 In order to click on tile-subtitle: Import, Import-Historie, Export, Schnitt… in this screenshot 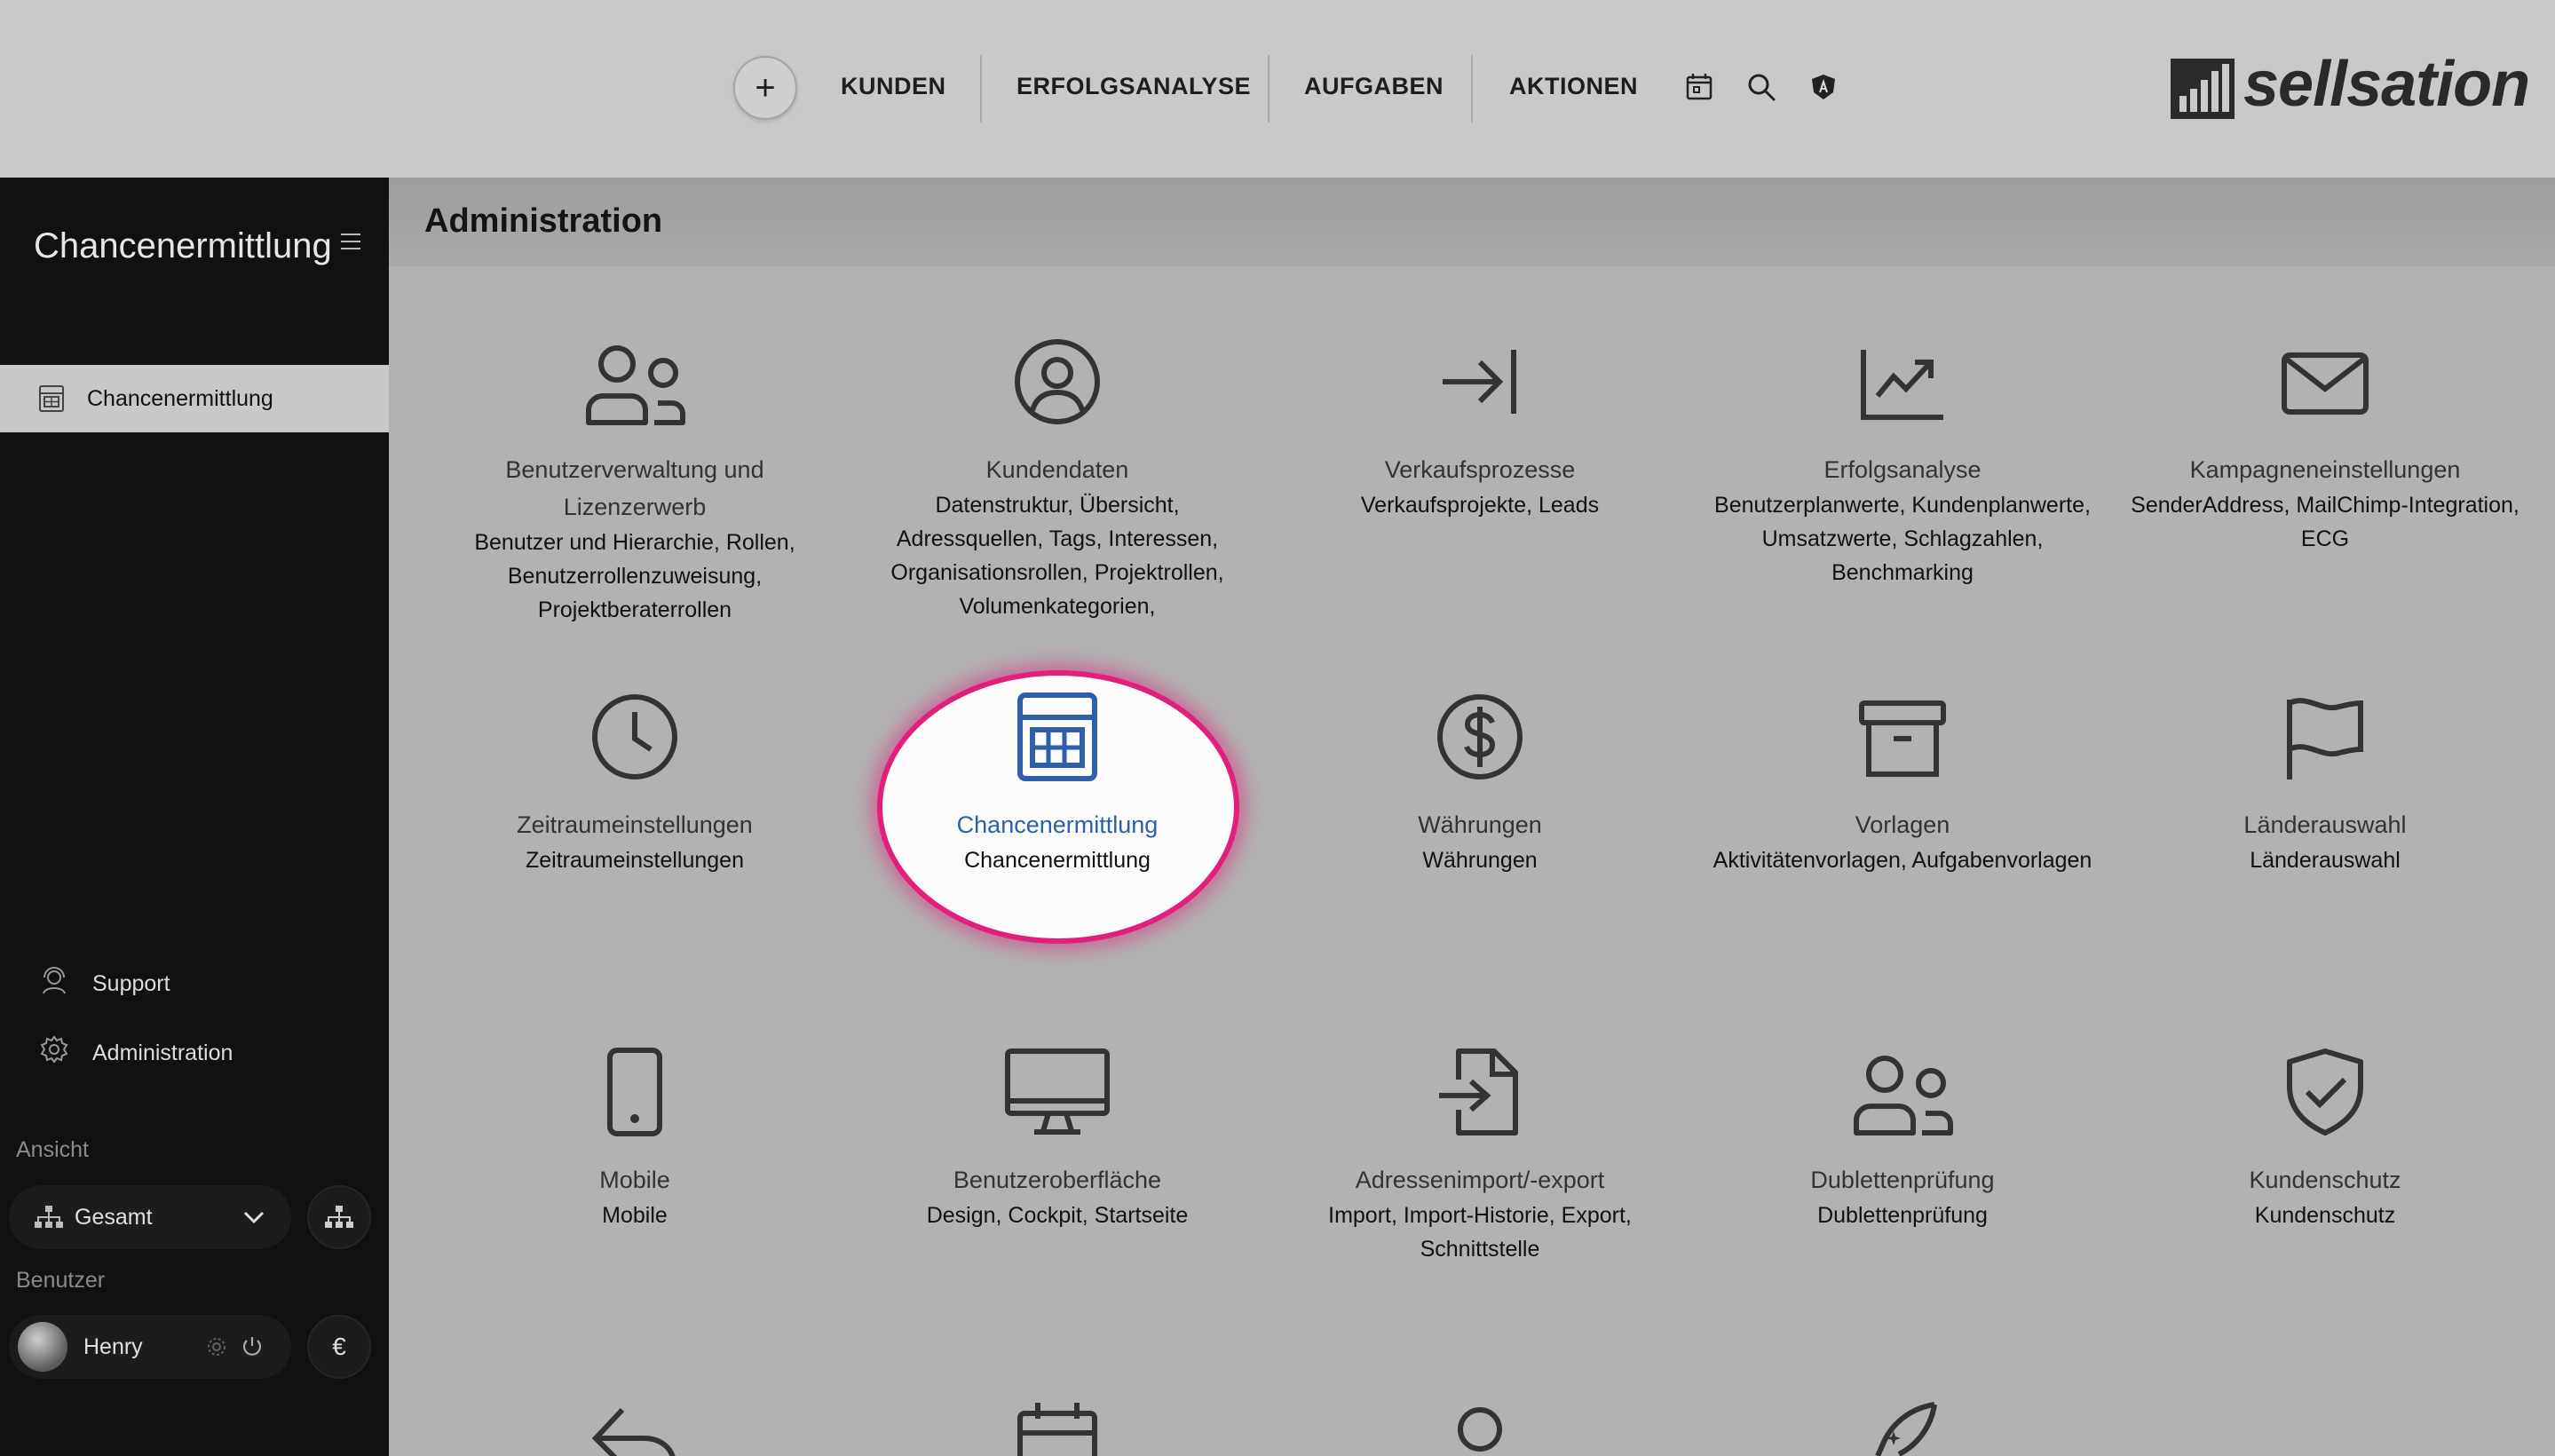, I will do `click(1480, 1232)`.